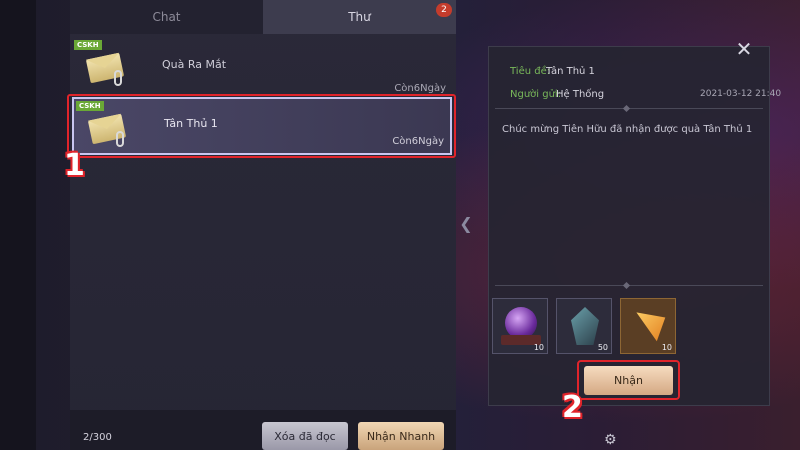  I want to click on delete-read-button: Xóa đã đọc, so click(305, 436).